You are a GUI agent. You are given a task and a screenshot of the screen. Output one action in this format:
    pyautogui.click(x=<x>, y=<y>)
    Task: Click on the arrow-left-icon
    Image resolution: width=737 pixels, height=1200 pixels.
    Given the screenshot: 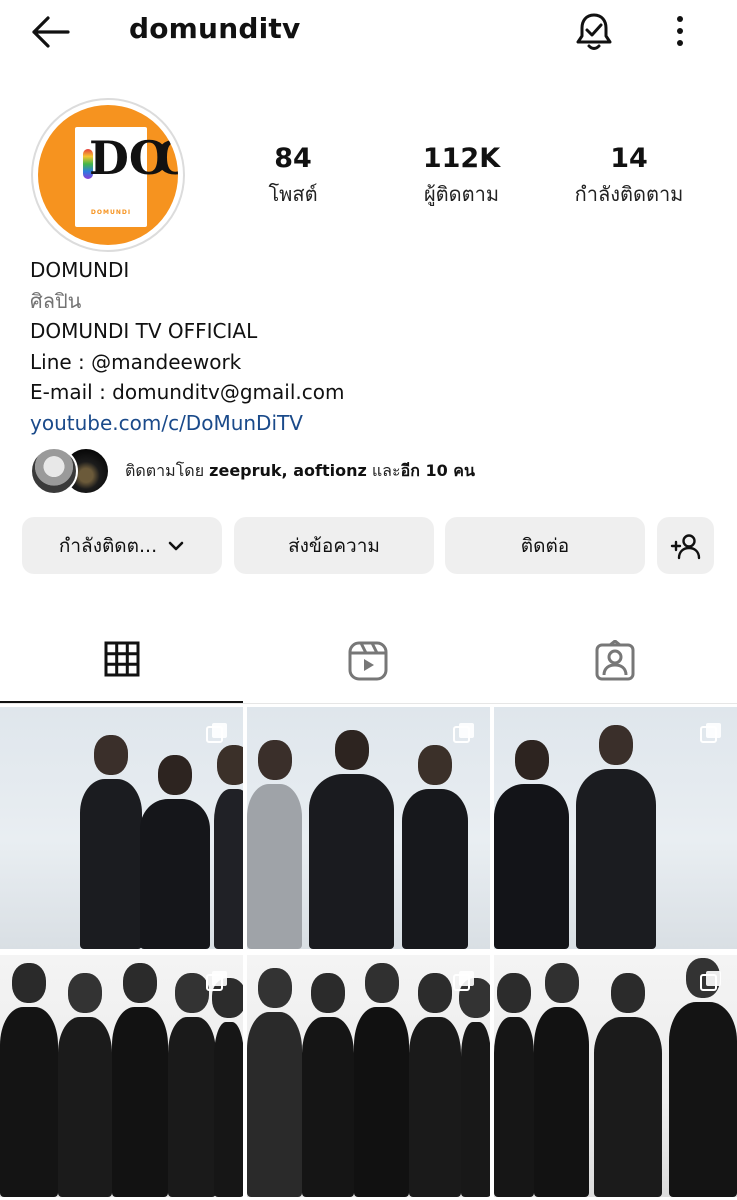 What is the action you would take?
    pyautogui.click(x=51, y=32)
    